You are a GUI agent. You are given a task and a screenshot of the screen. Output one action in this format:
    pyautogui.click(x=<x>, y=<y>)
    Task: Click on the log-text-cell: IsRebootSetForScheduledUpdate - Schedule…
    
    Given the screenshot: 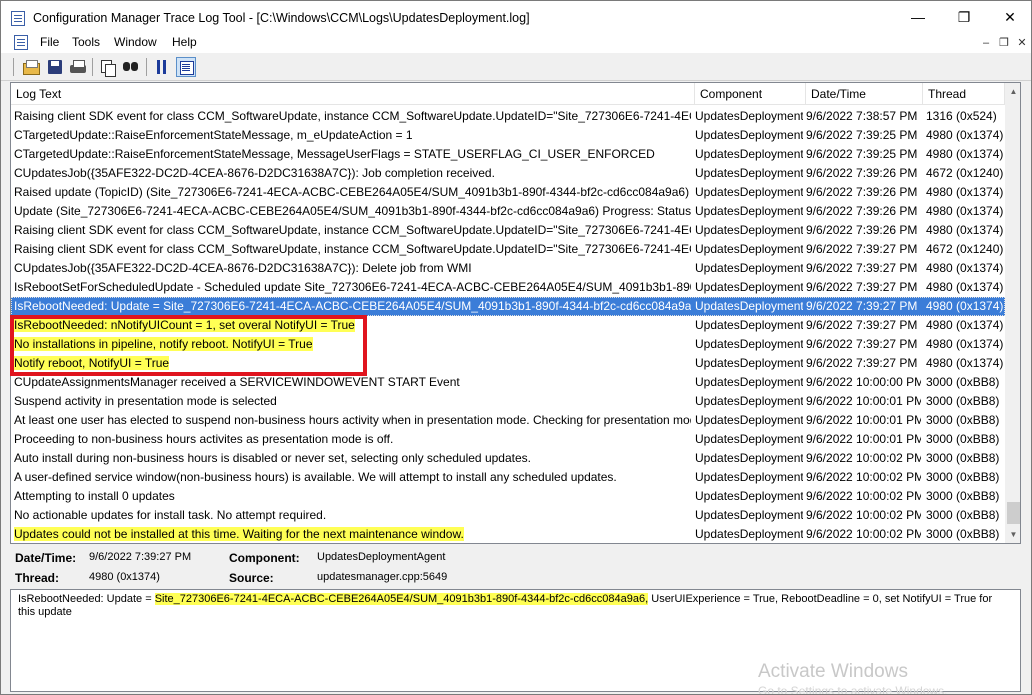 What is the action you would take?
    pyautogui.click(x=352, y=287)
    